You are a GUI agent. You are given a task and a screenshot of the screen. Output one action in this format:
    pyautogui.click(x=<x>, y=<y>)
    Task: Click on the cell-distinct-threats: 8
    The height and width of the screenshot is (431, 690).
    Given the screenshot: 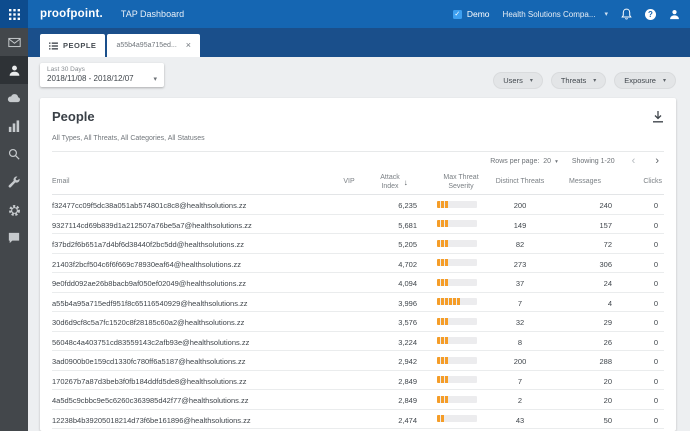 What is the action you would take?
    pyautogui.click(x=520, y=342)
    